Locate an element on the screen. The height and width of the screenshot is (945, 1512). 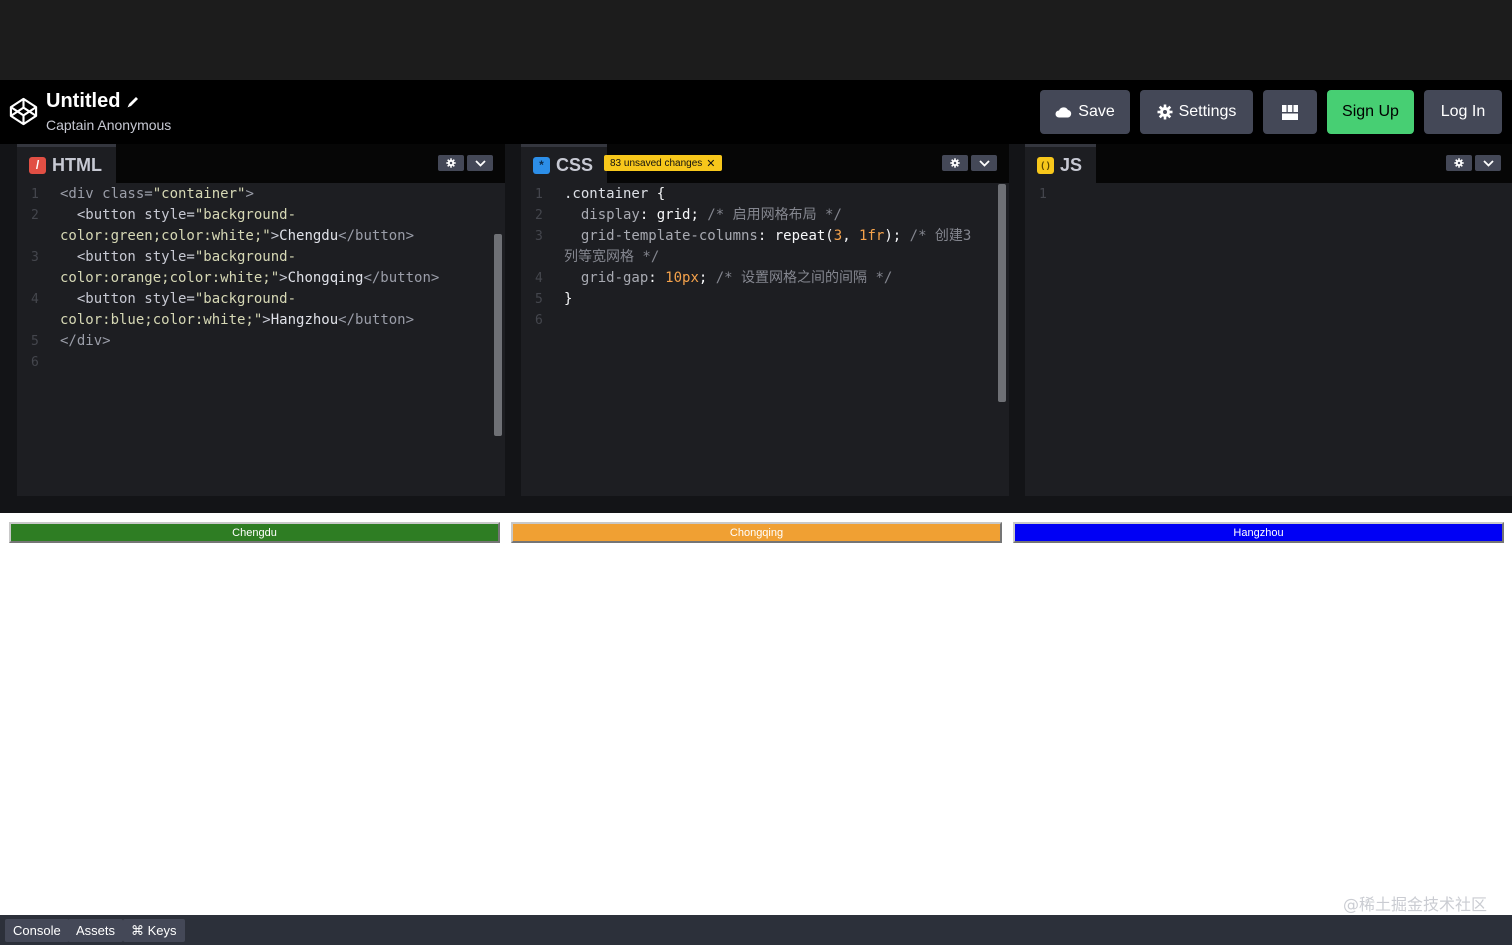
cloud-icon is located at coordinates (1063, 112).